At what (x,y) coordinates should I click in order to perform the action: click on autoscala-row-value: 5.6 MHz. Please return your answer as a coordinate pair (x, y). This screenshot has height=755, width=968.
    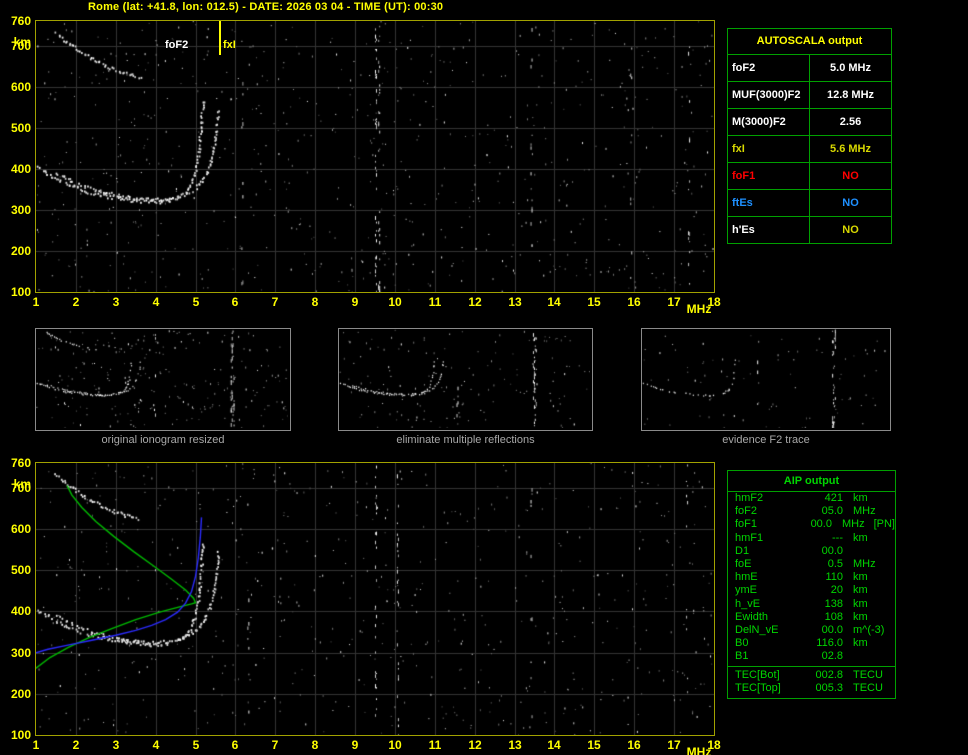
    Looking at the image, I should click on (850, 149).